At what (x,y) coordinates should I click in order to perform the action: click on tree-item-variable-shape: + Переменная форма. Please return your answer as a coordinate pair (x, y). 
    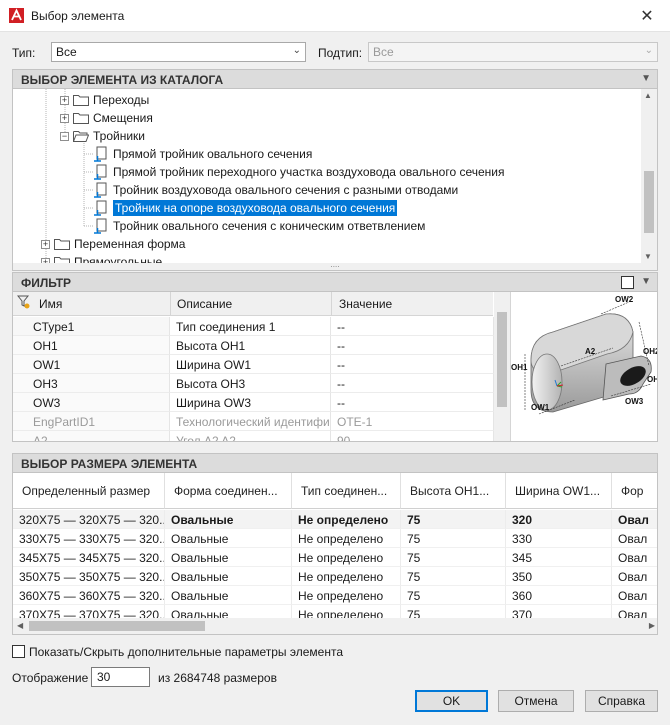
    Looking at the image, I should click on (113, 244).